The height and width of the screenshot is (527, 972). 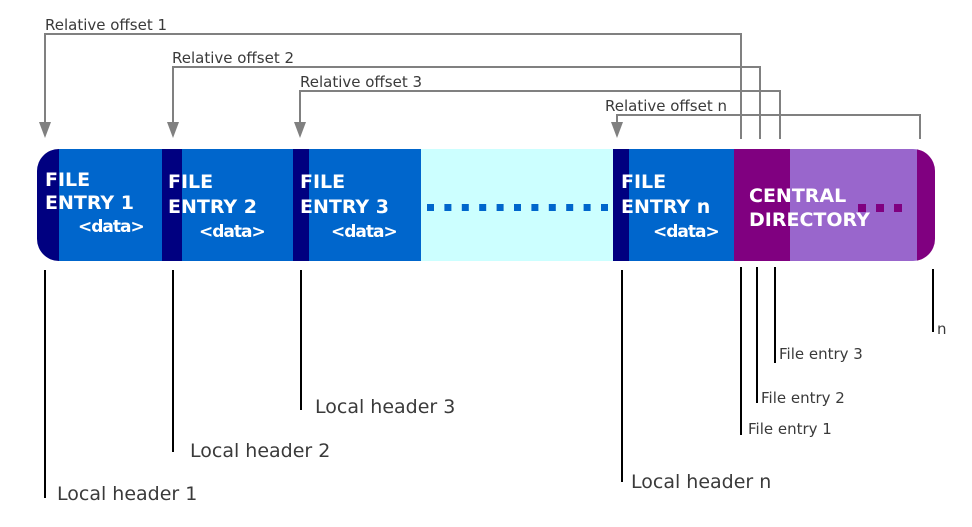 I want to click on arrowhead-n, so click(x=617, y=130).